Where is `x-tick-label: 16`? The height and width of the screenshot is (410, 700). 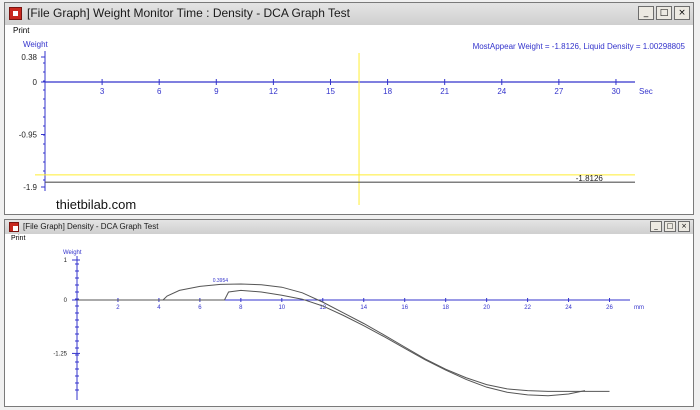
x-tick-label: 16 is located at coordinates (404, 308).